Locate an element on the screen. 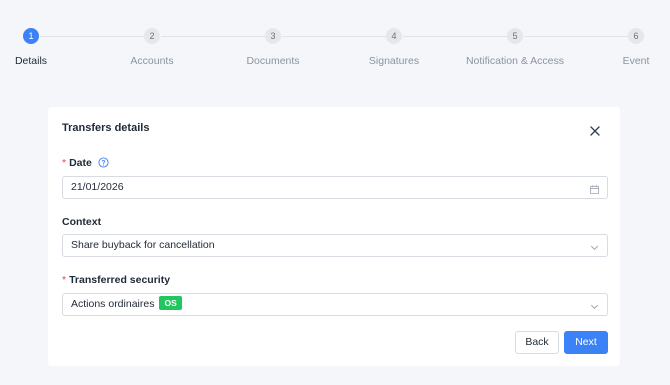 This screenshot has width=670, height=385. context-value: Share buyback for cancellation is located at coordinates (143, 245).